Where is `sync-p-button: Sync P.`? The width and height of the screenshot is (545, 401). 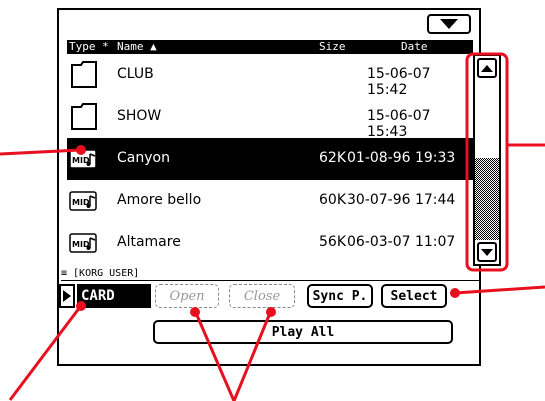
sync-p-button: Sync P. is located at coordinates (340, 296).